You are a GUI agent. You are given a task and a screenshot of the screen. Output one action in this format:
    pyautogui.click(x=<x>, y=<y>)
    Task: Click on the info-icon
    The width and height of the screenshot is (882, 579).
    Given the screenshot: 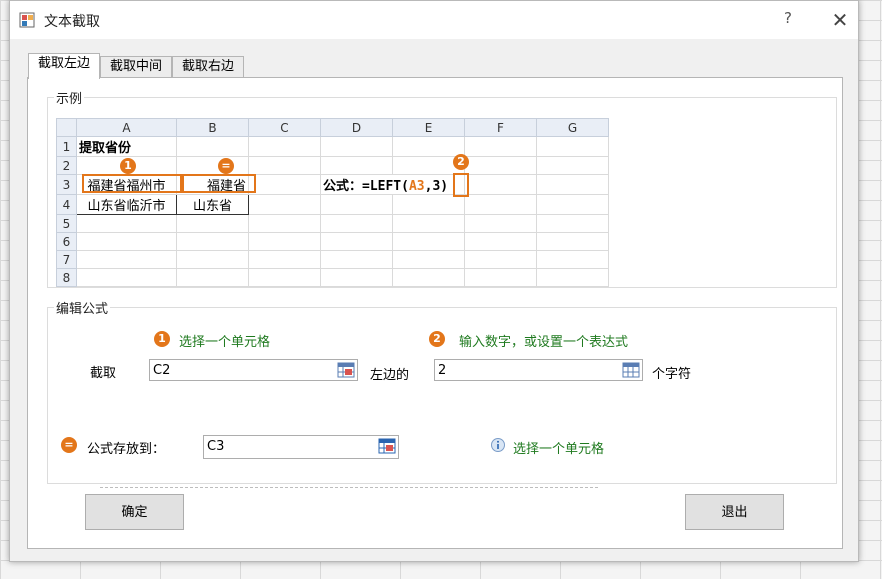 What is the action you would take?
    pyautogui.click(x=498, y=445)
    